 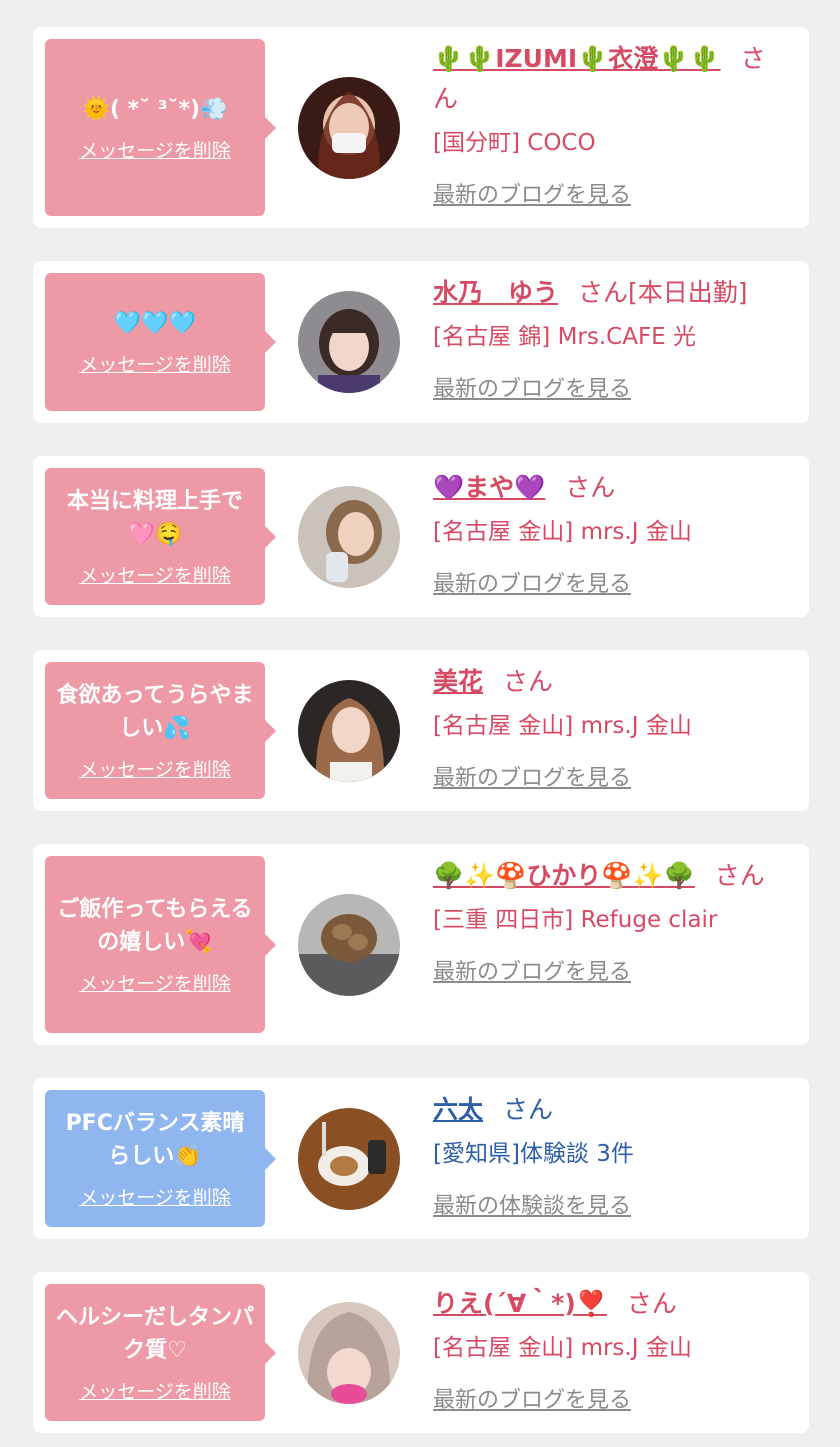 I want to click on message-text: 本当に料理上手で🩷🤤, so click(x=154, y=518).